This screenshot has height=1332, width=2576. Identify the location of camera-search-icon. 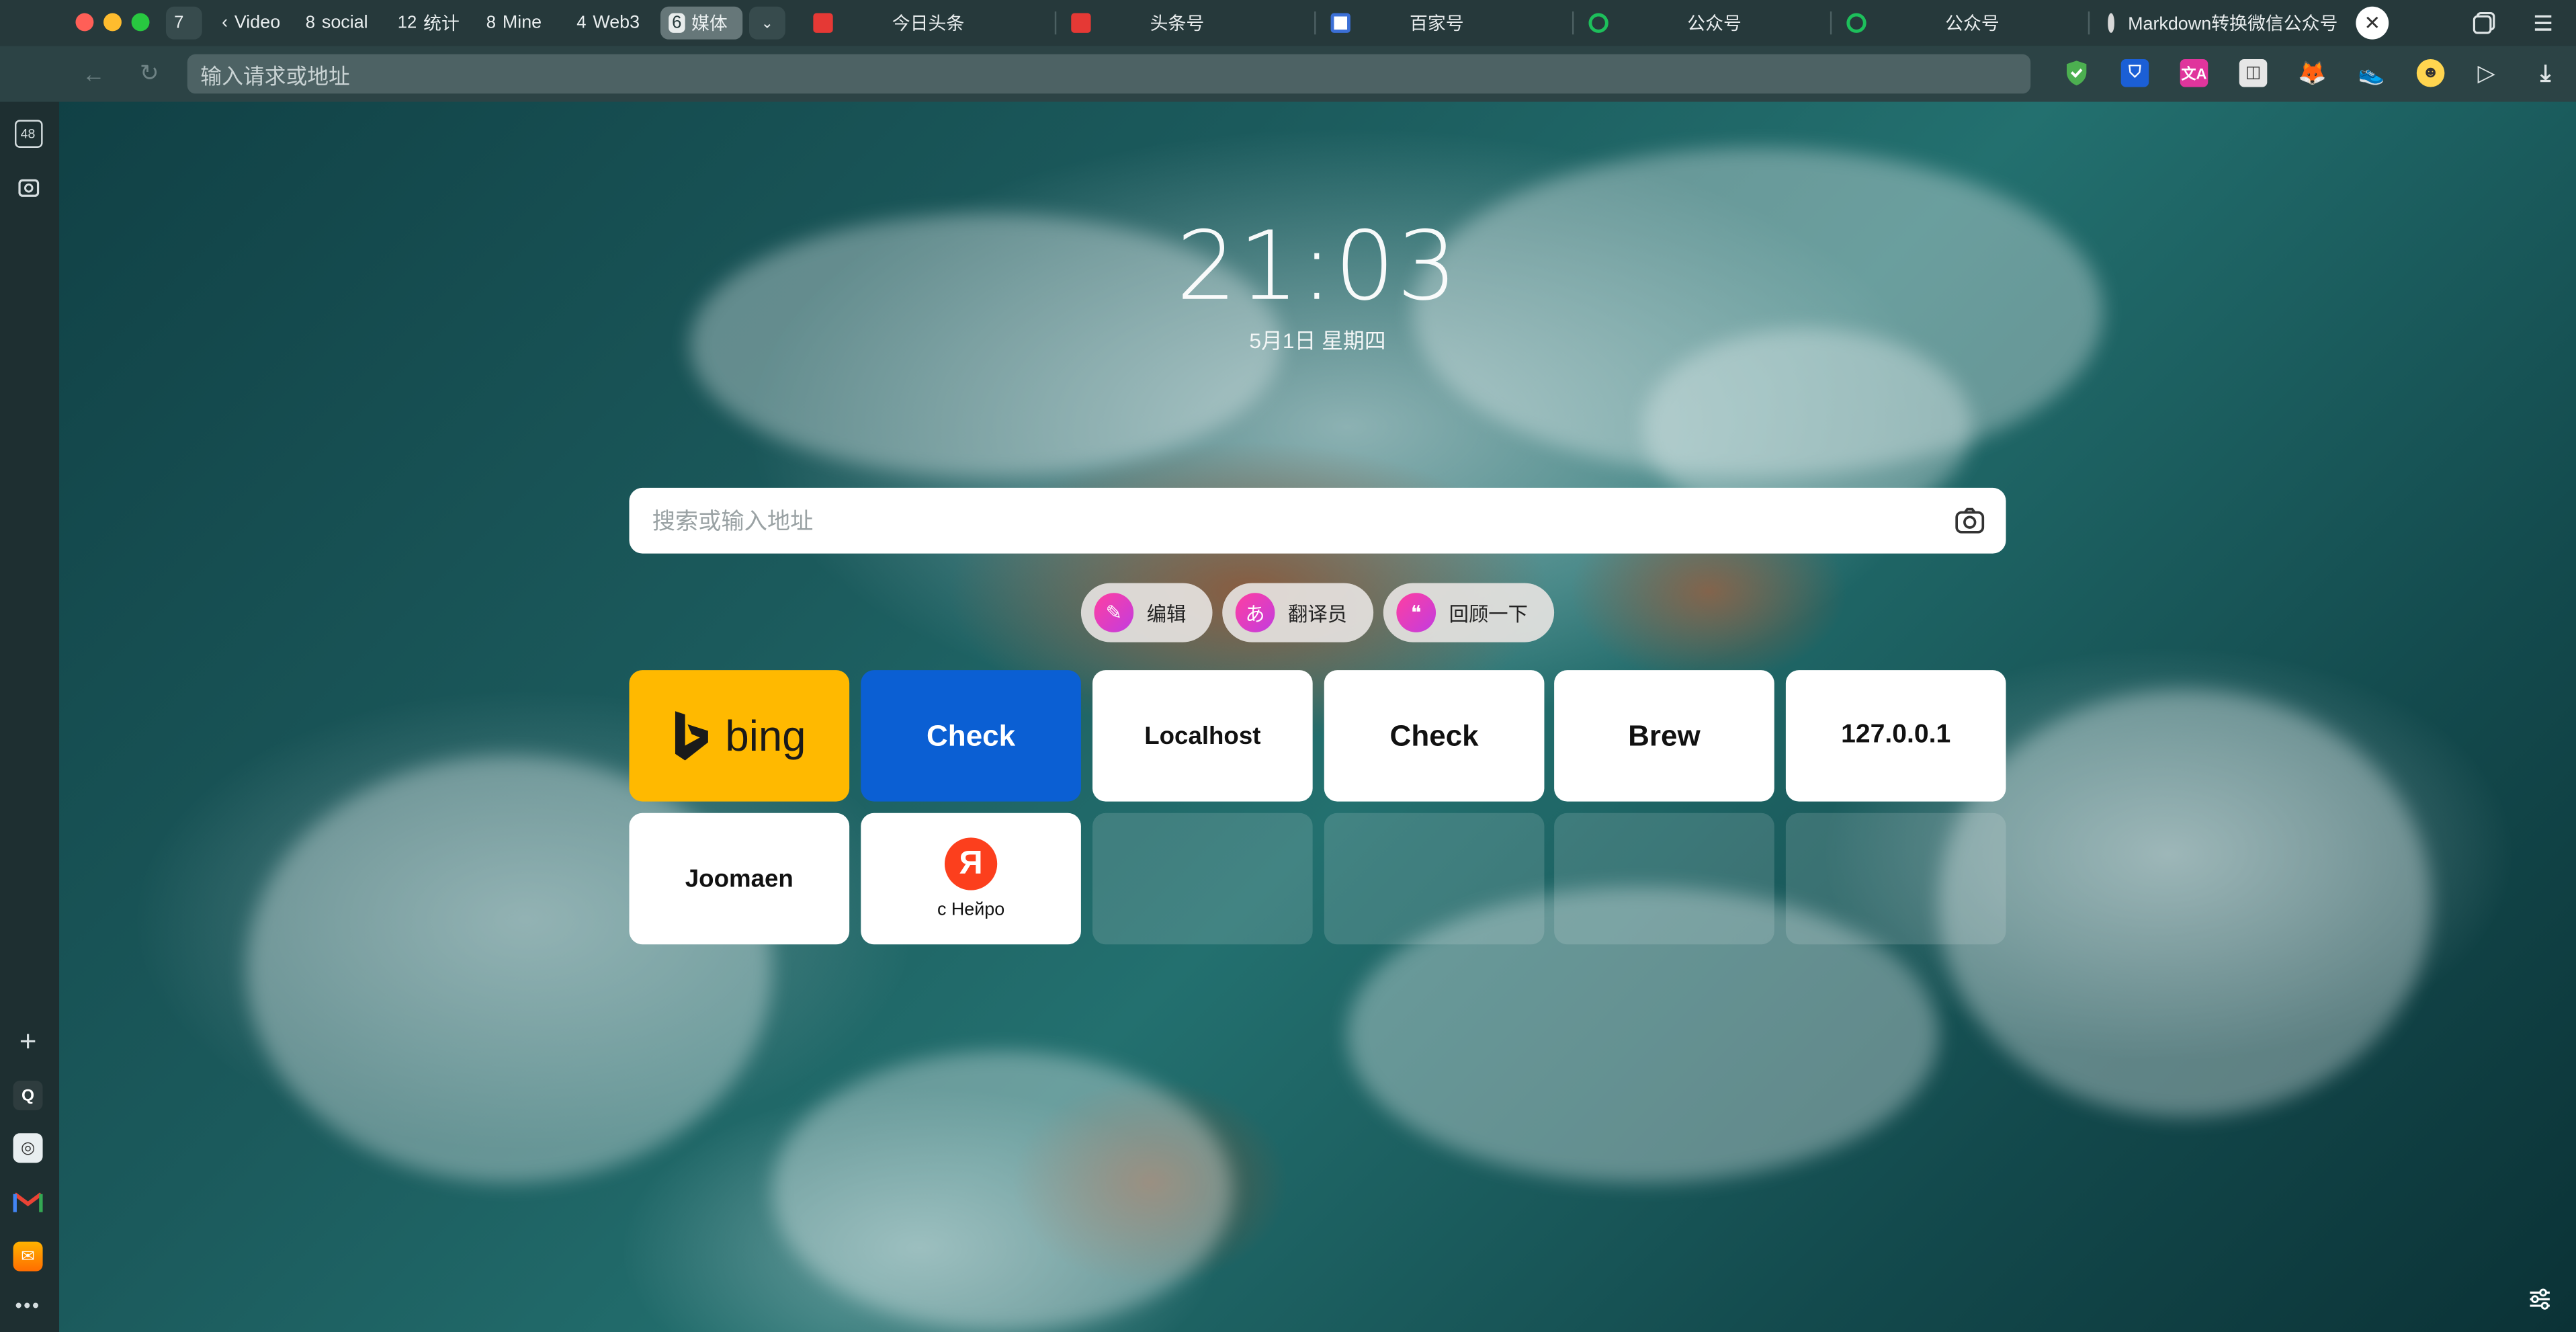
(1969, 520).